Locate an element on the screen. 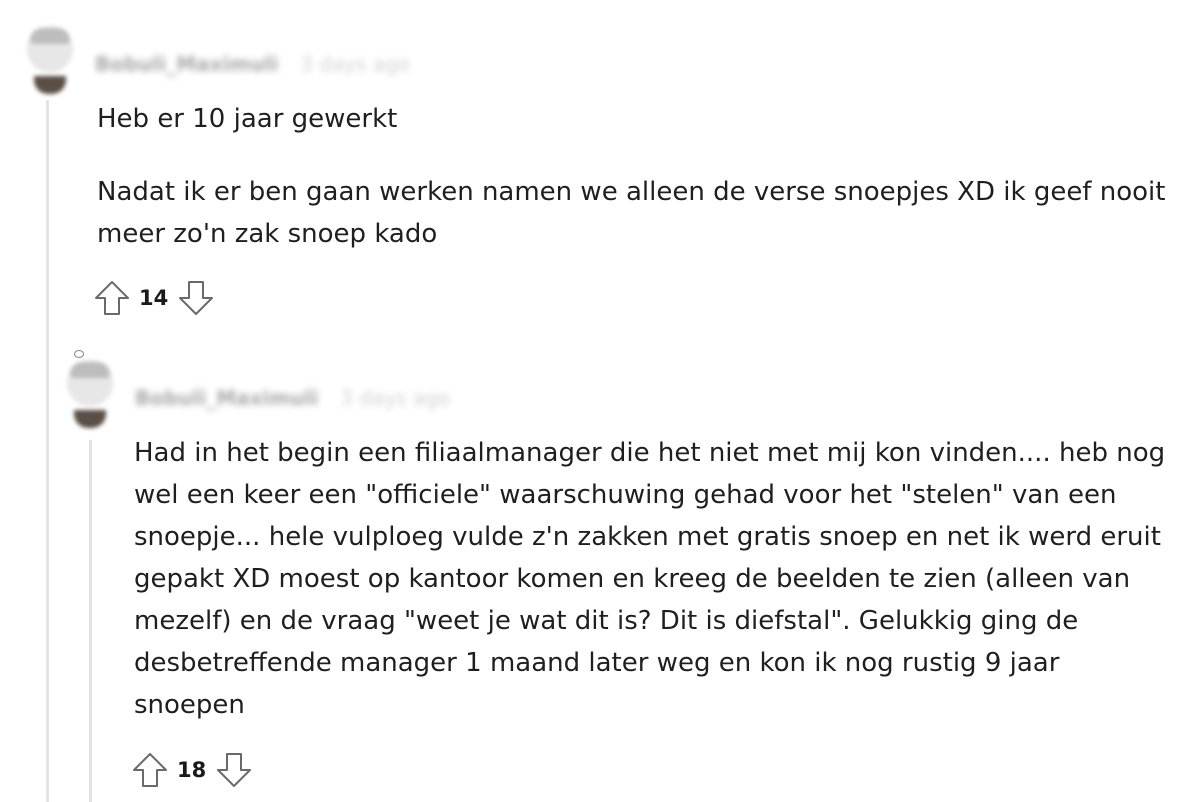 The height and width of the screenshot is (802, 1184). vote-count: 18 is located at coordinates (192, 770).